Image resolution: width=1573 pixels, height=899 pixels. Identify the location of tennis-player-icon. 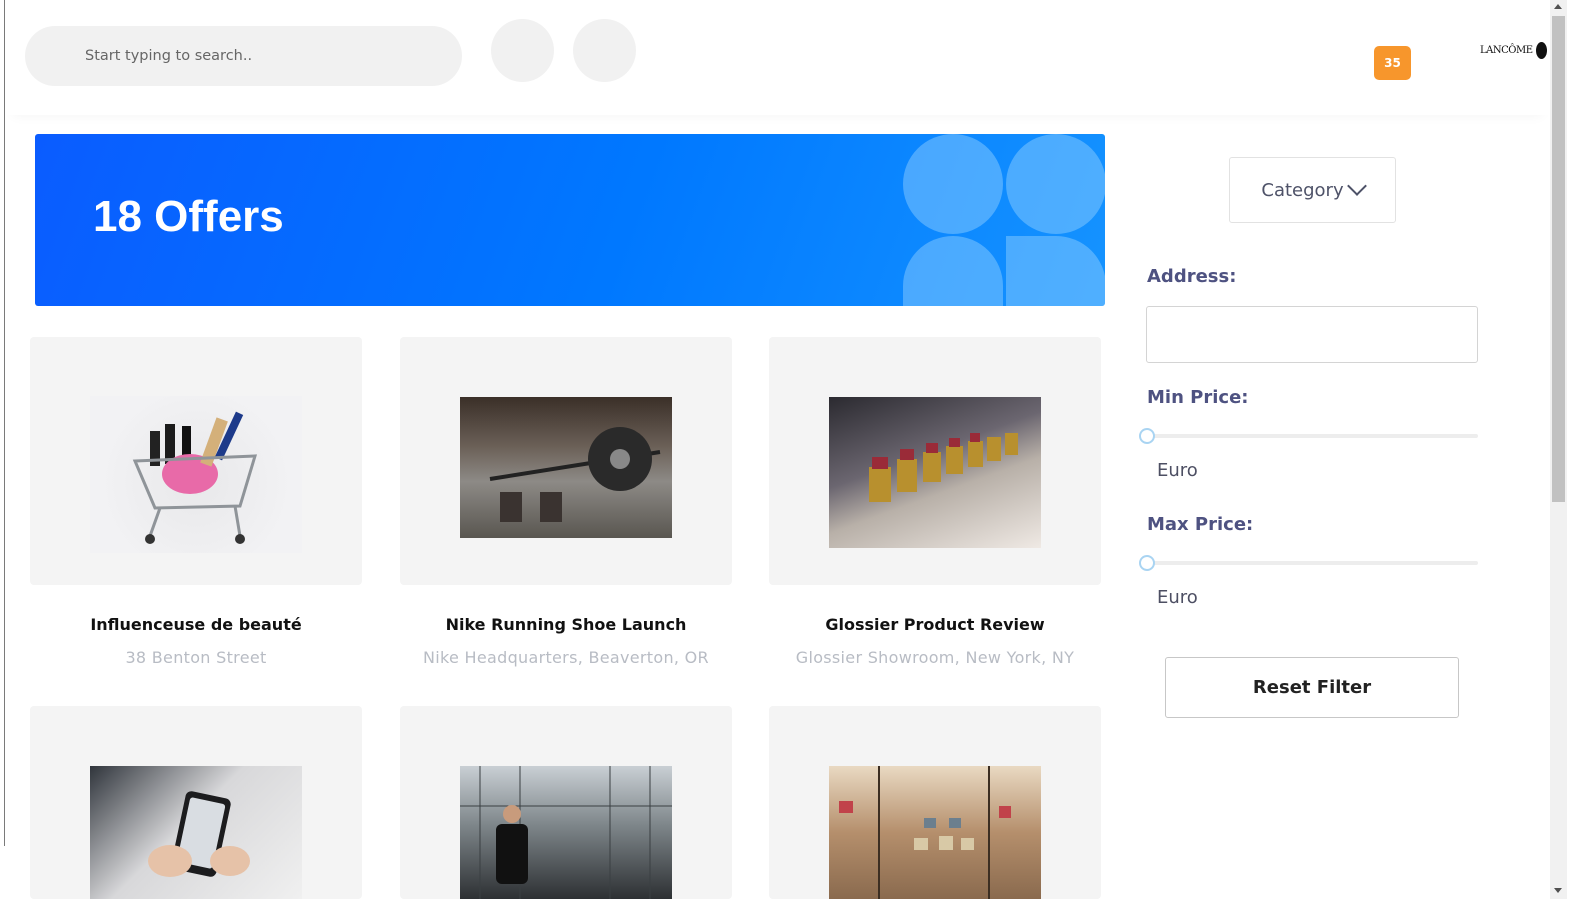
(566, 832).